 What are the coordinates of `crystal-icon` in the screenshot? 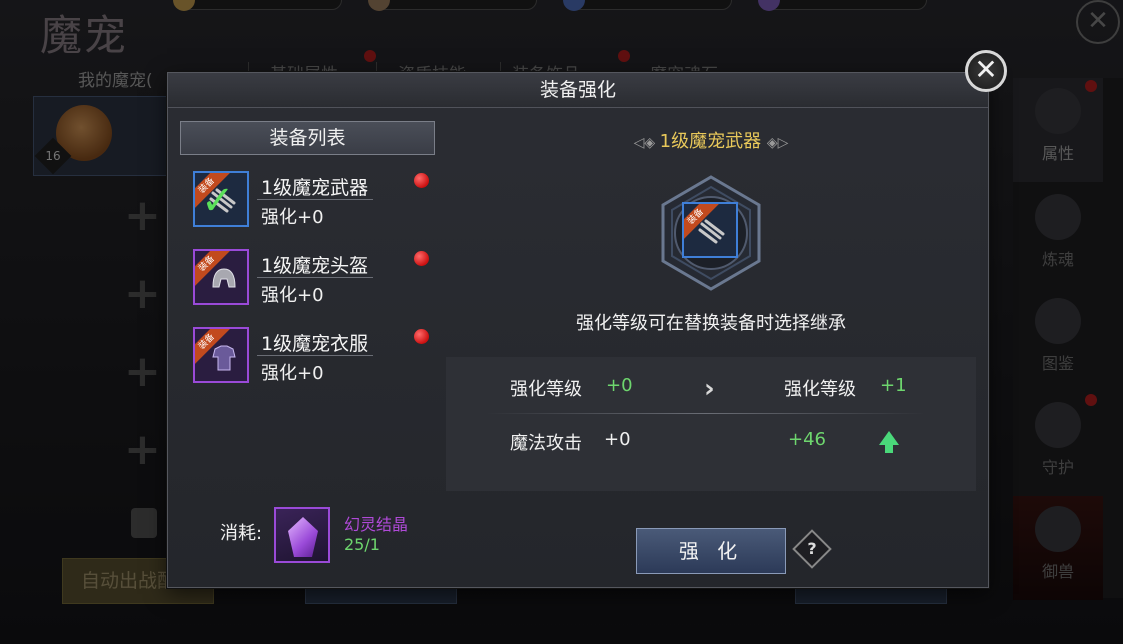 It's located at (303, 537).